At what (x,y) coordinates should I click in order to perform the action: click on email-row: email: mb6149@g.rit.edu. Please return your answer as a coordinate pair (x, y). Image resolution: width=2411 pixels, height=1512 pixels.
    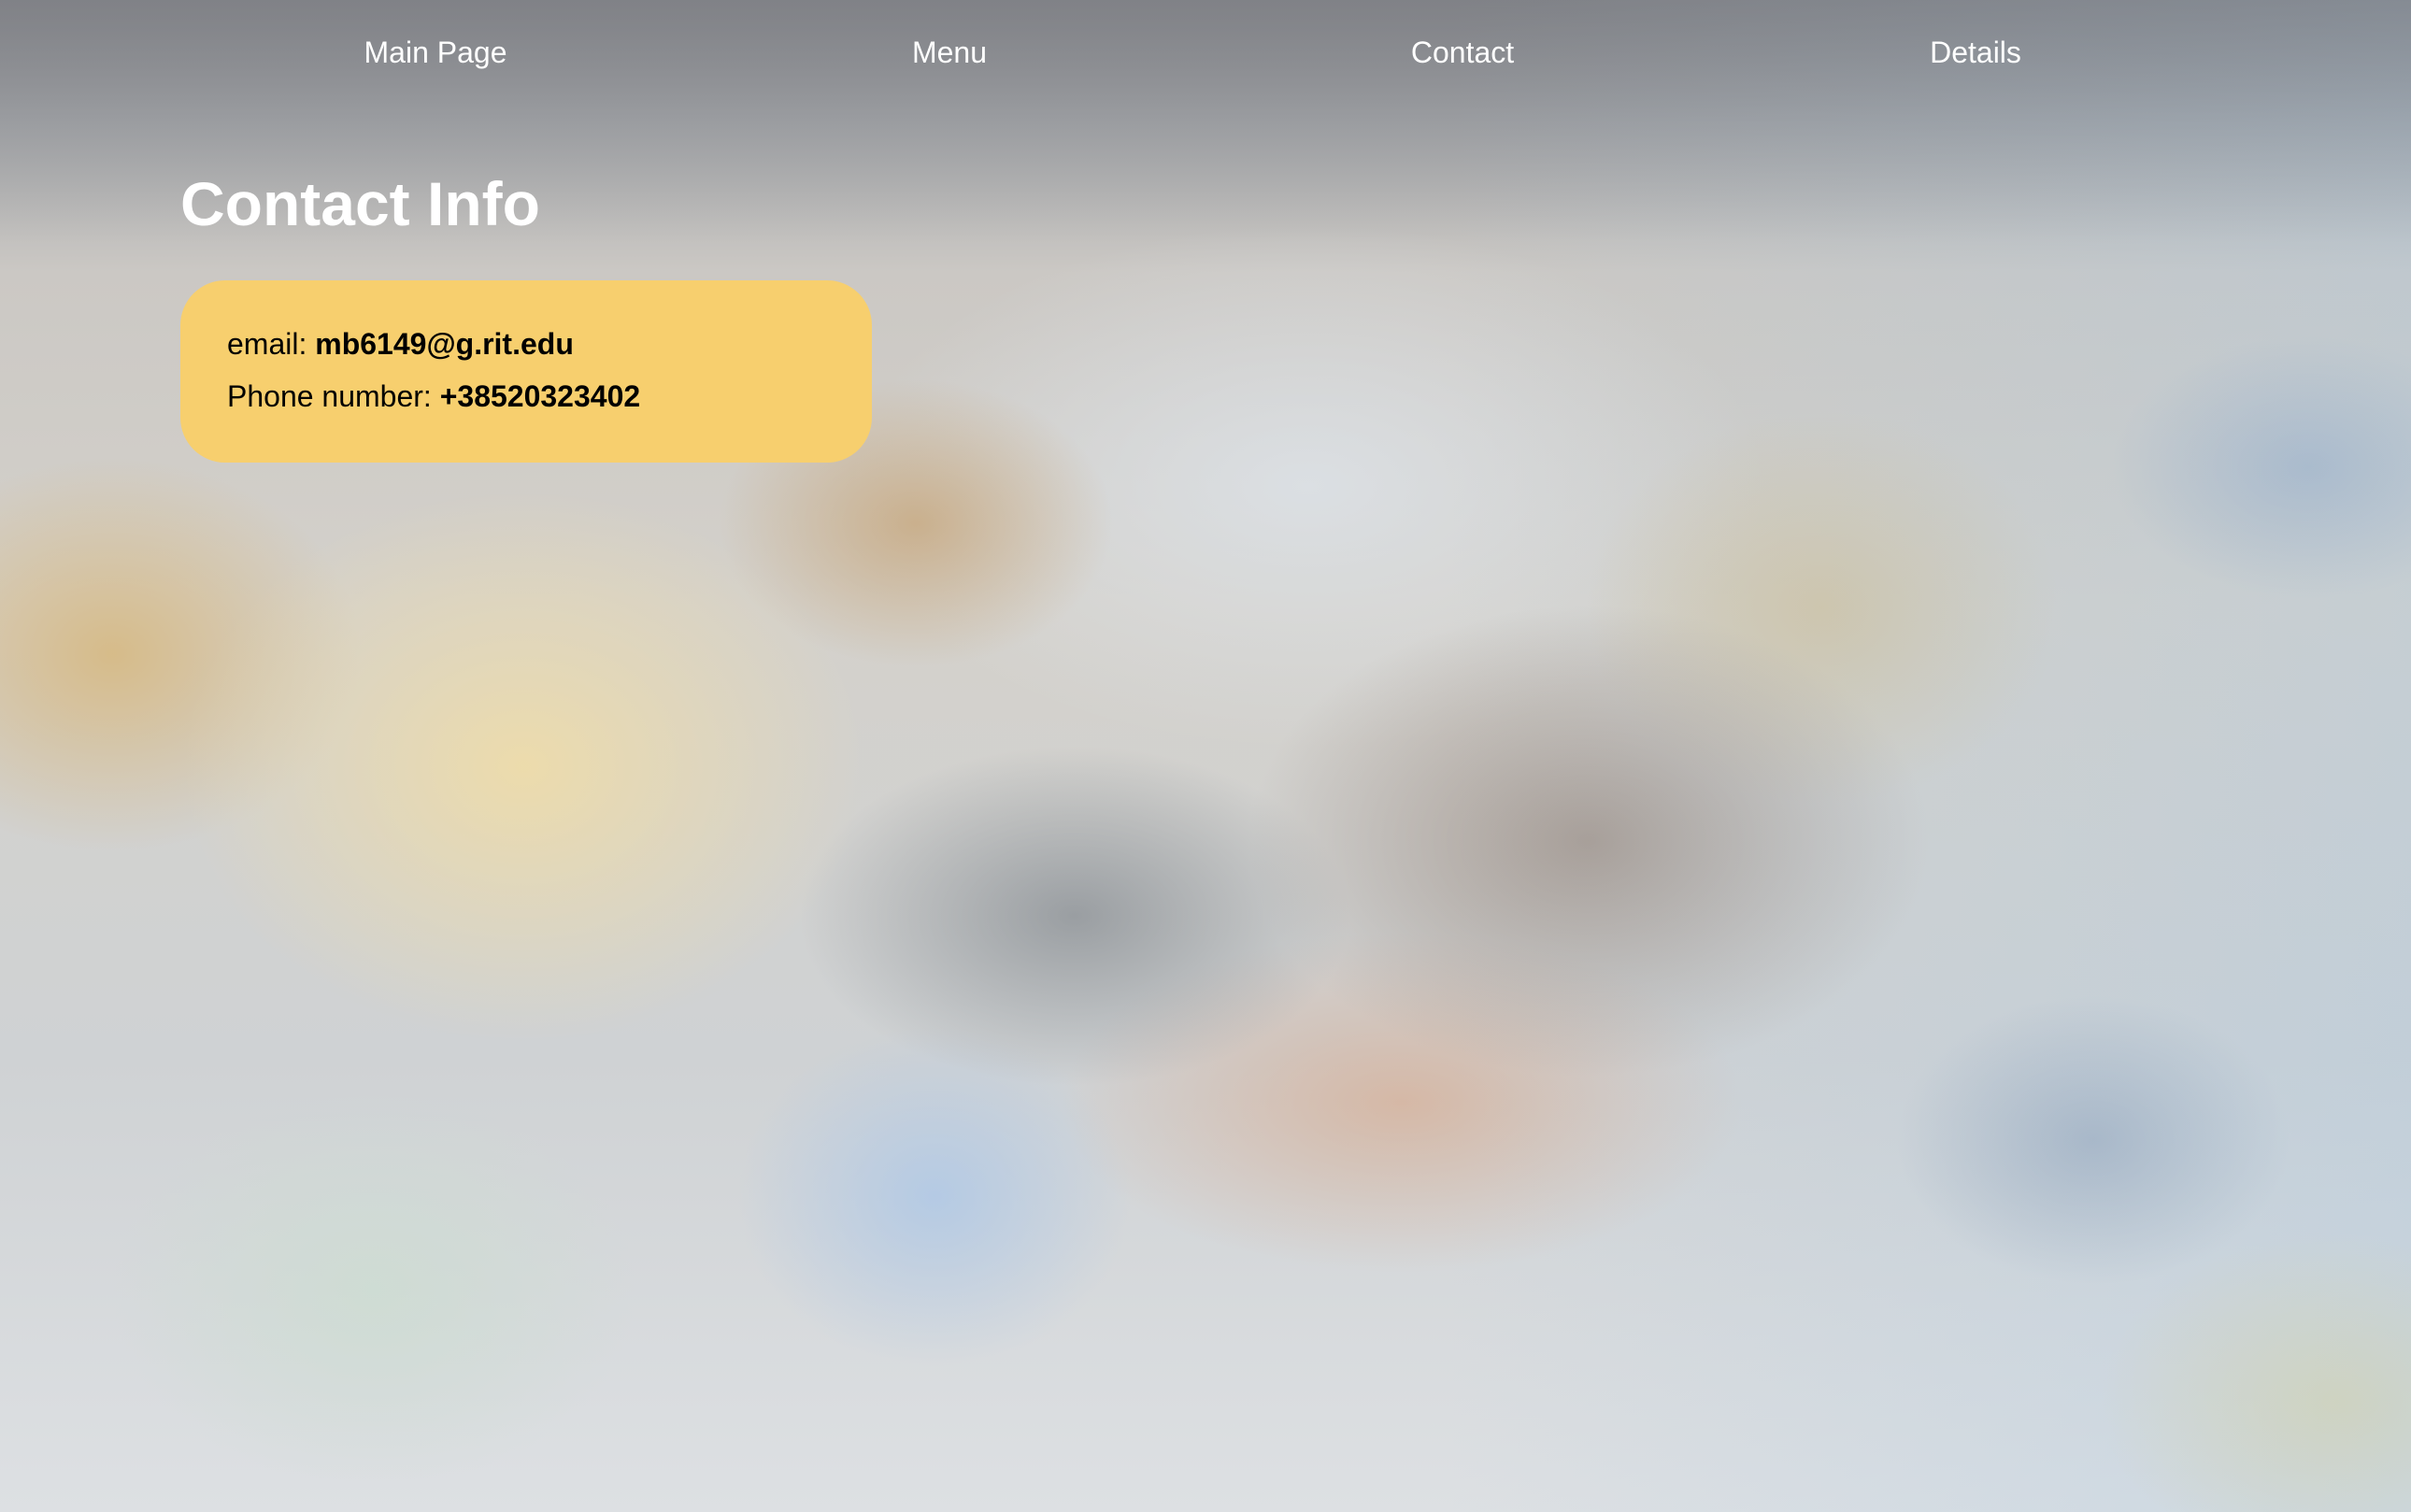
    Looking at the image, I should click on (526, 344).